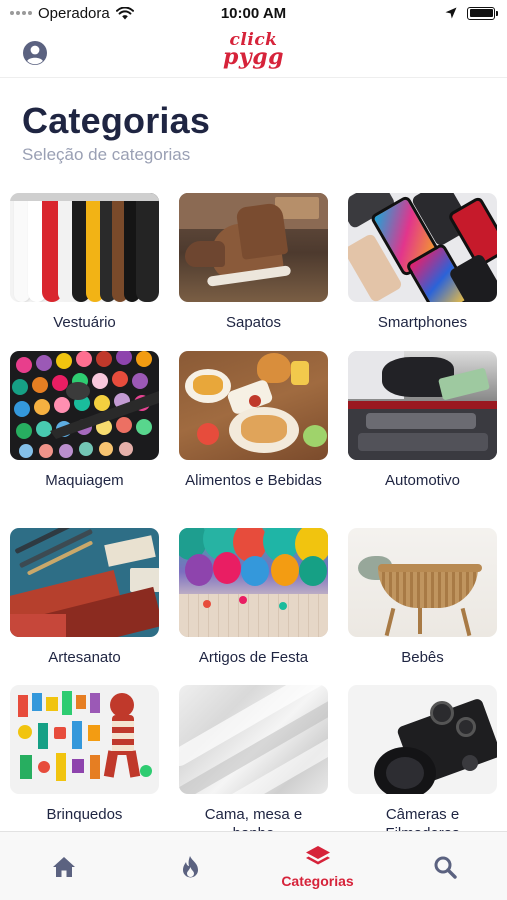  I want to click on status-bar: Operadora 10:00 AM, so click(253, 13).